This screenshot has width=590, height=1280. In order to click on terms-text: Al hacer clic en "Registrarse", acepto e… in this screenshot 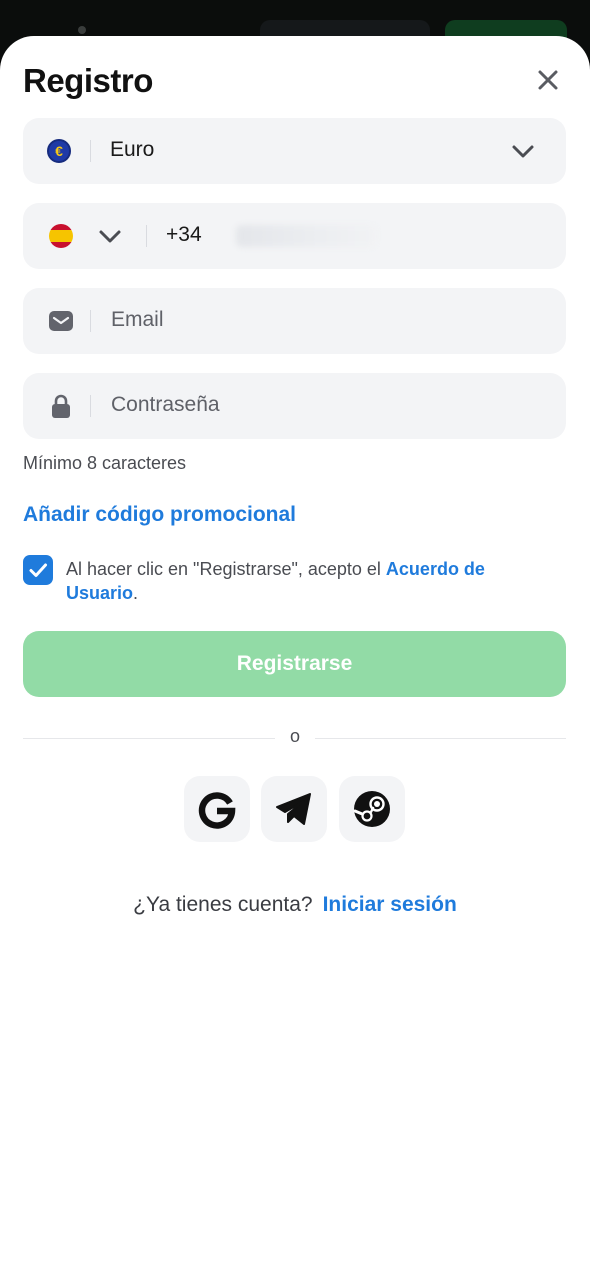, I will do `click(306, 581)`.